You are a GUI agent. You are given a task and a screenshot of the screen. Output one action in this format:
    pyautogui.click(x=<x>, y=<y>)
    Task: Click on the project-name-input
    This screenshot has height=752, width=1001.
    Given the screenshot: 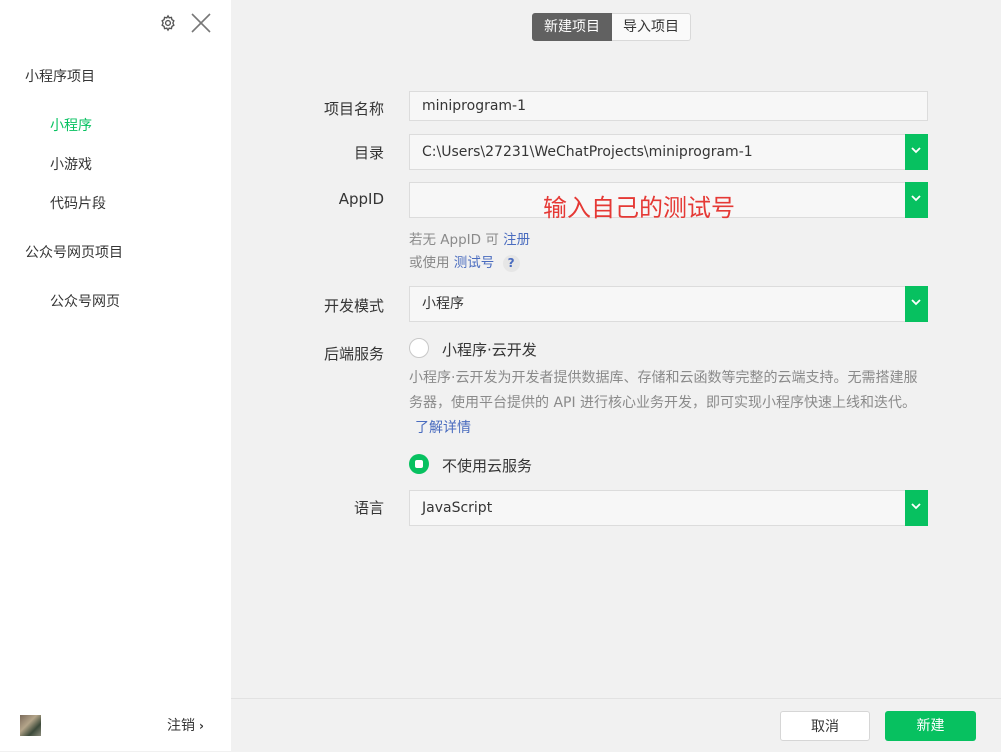 What is the action you would take?
    pyautogui.click(x=668, y=106)
    